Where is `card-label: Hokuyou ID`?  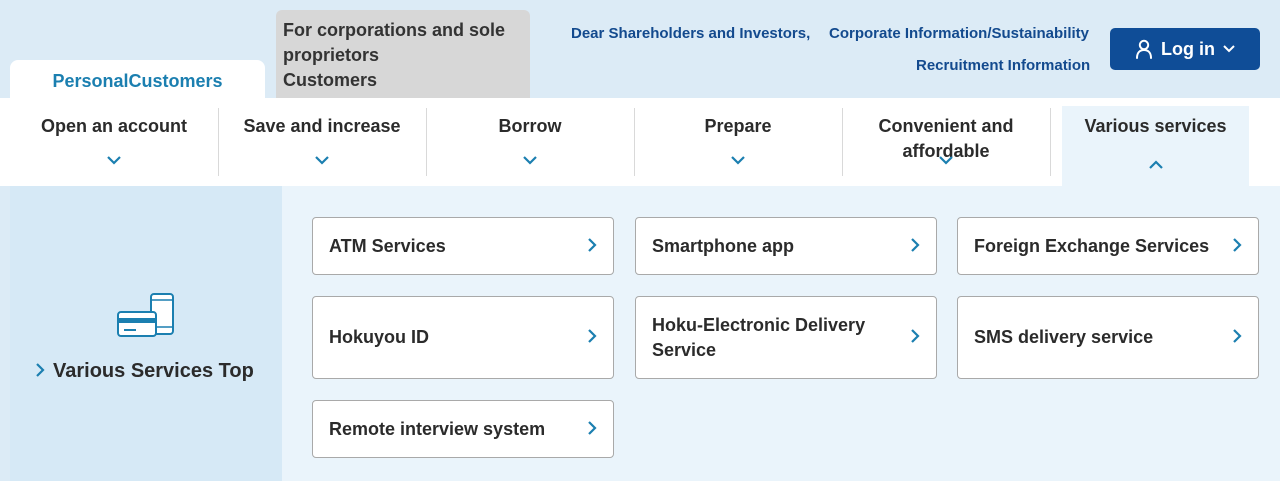 card-label: Hokuyou ID is located at coordinates (379, 337).